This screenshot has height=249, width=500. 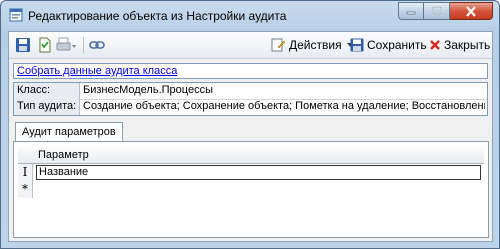 I want to click on class-label: Класс:, so click(x=47, y=91).